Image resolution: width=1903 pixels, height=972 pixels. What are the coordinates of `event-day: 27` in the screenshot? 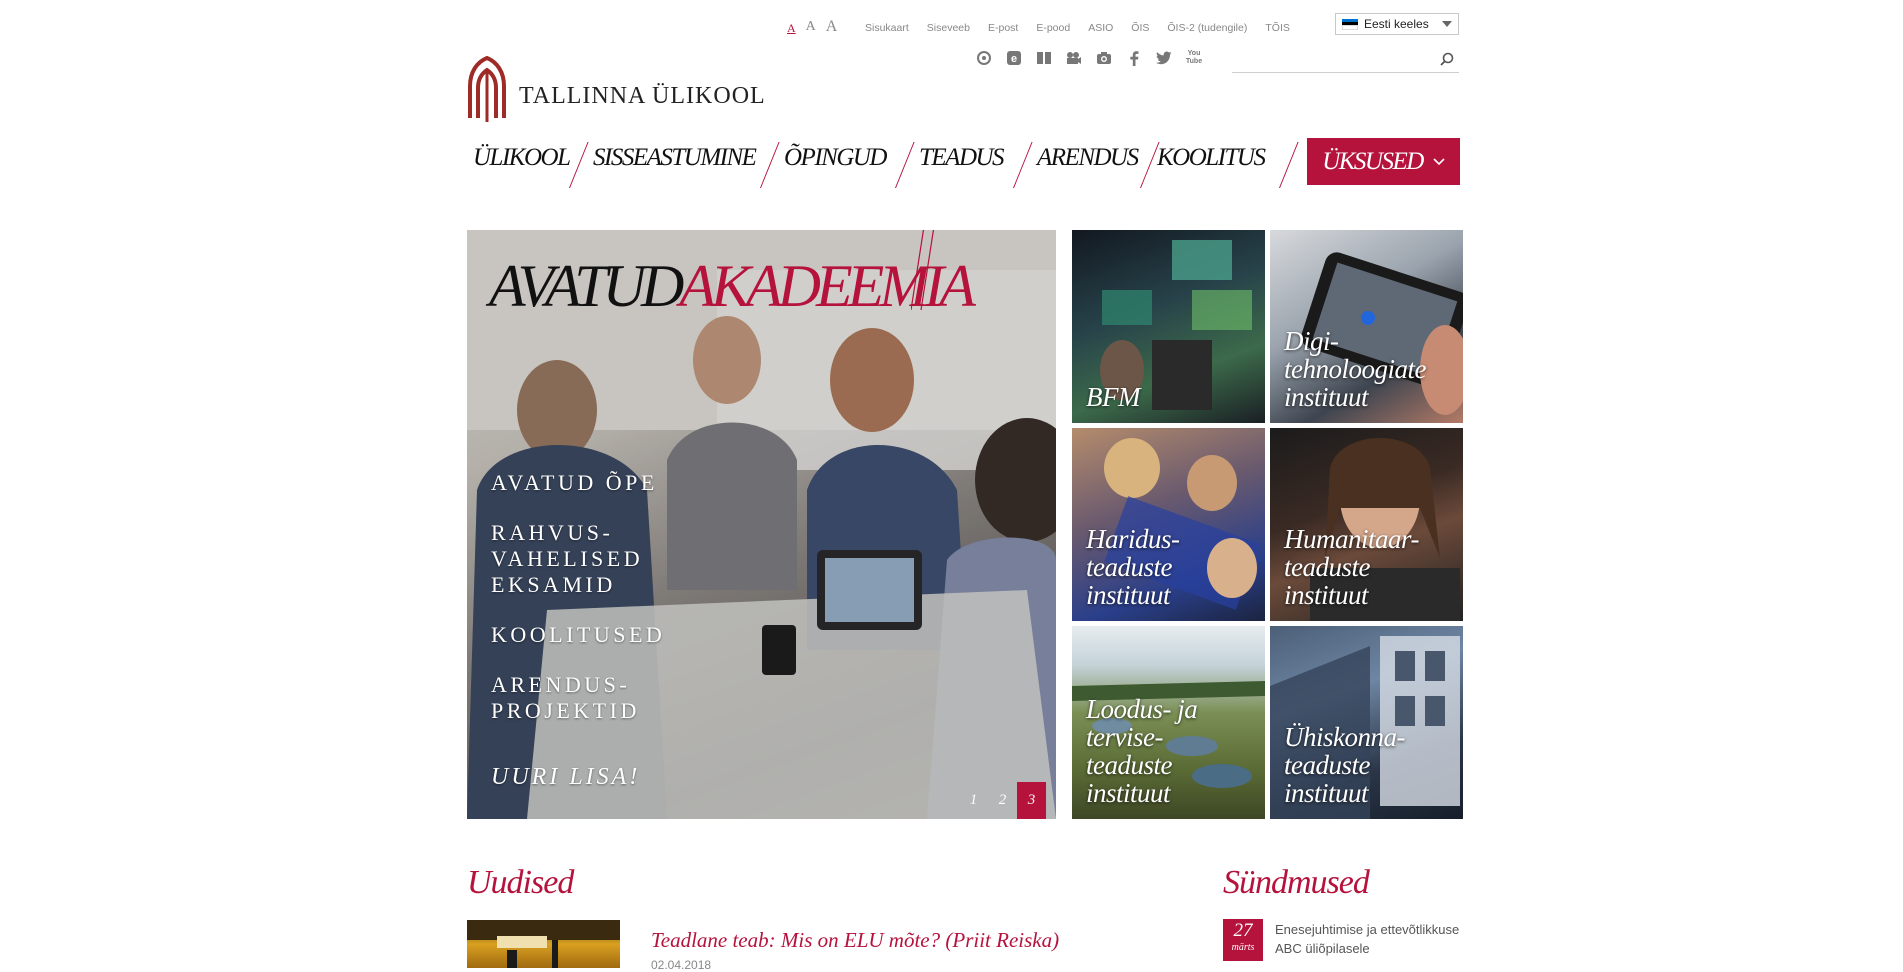 It's located at (1243, 930).